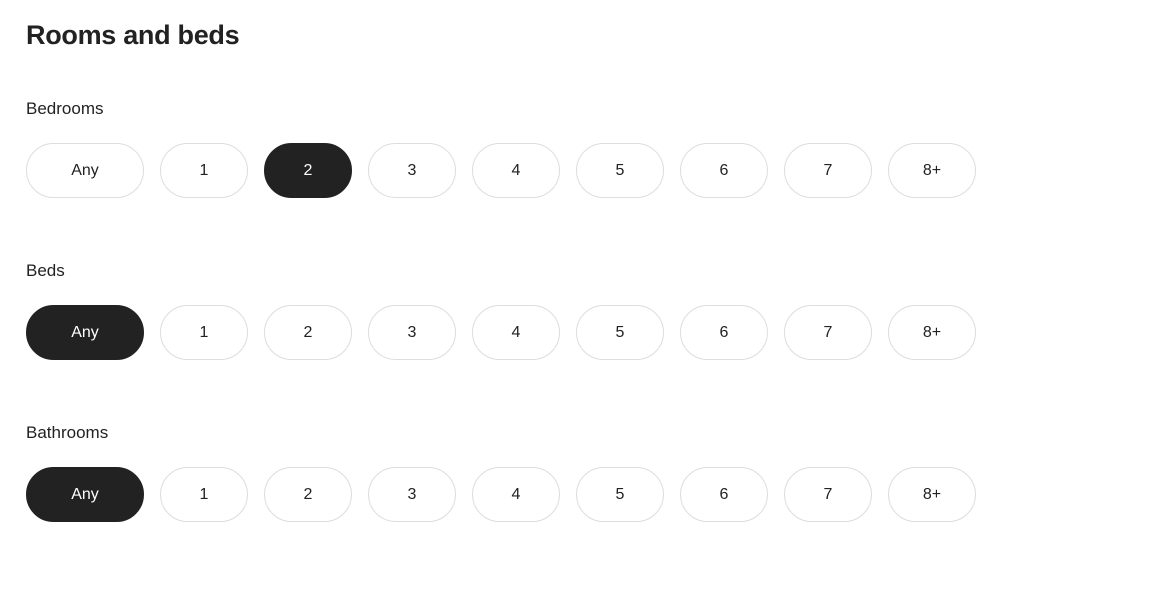  What do you see at coordinates (308, 494) in the screenshot?
I see `bathrooms-option-2: 2` at bounding box center [308, 494].